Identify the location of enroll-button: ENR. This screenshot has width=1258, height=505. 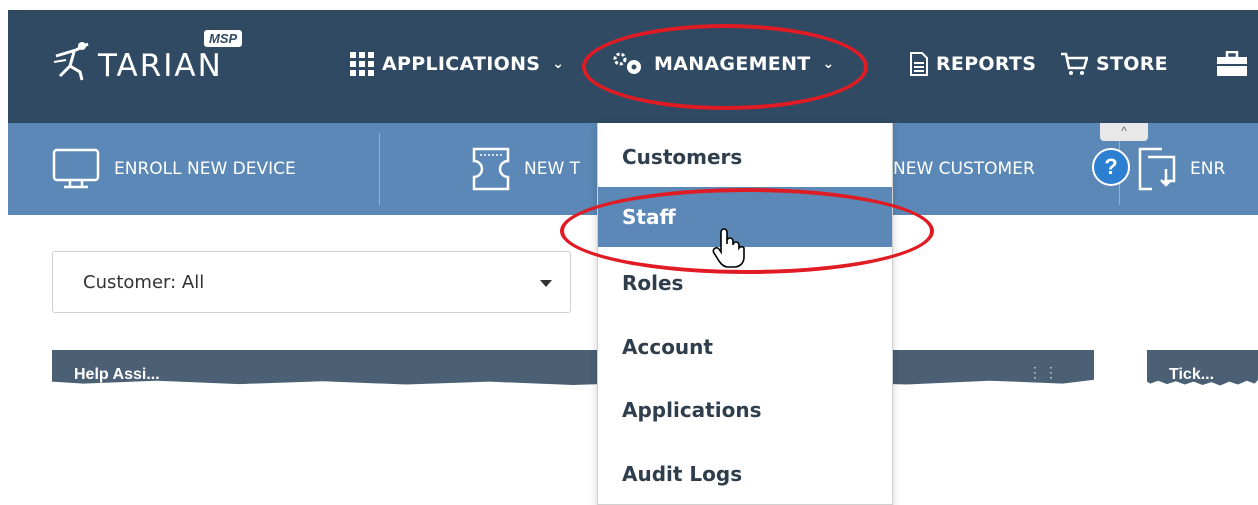
(1181, 169).